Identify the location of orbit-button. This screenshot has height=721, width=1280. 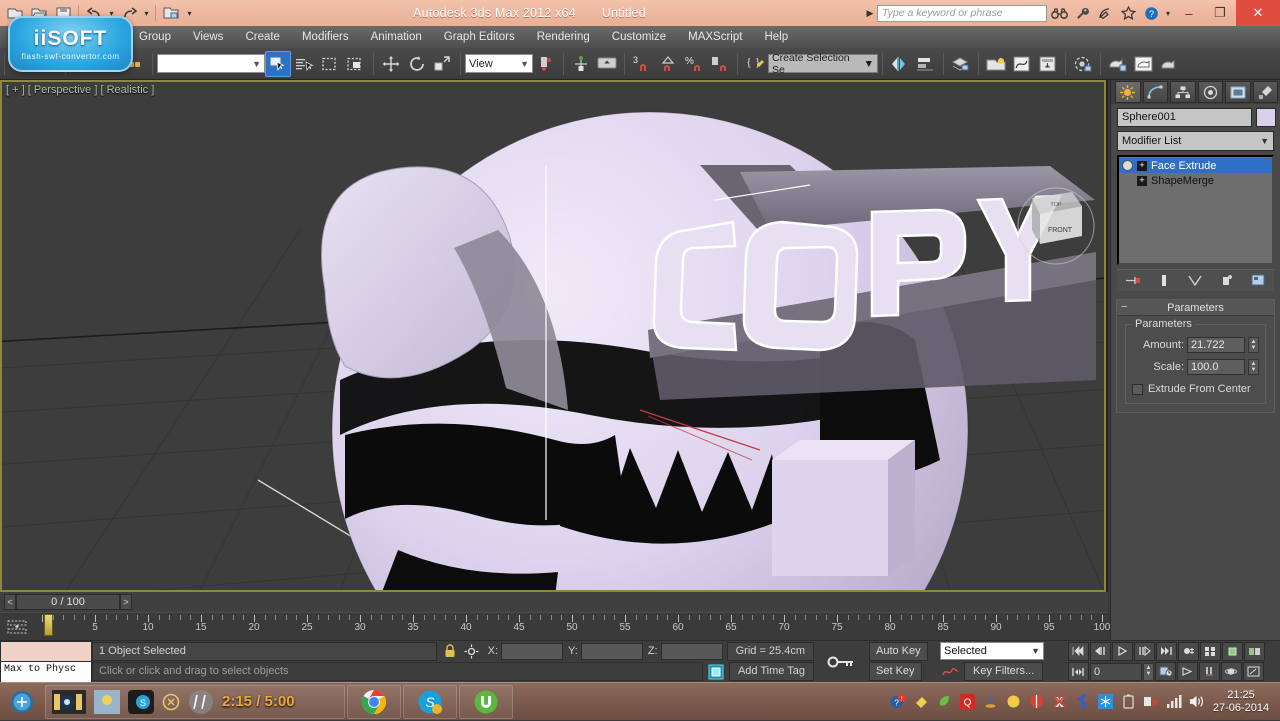
(1231, 672).